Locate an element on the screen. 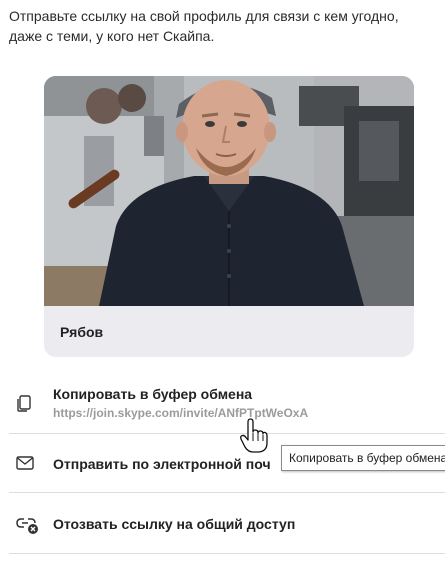 This screenshot has height=566, width=445. divider is located at coordinates (227, 553).